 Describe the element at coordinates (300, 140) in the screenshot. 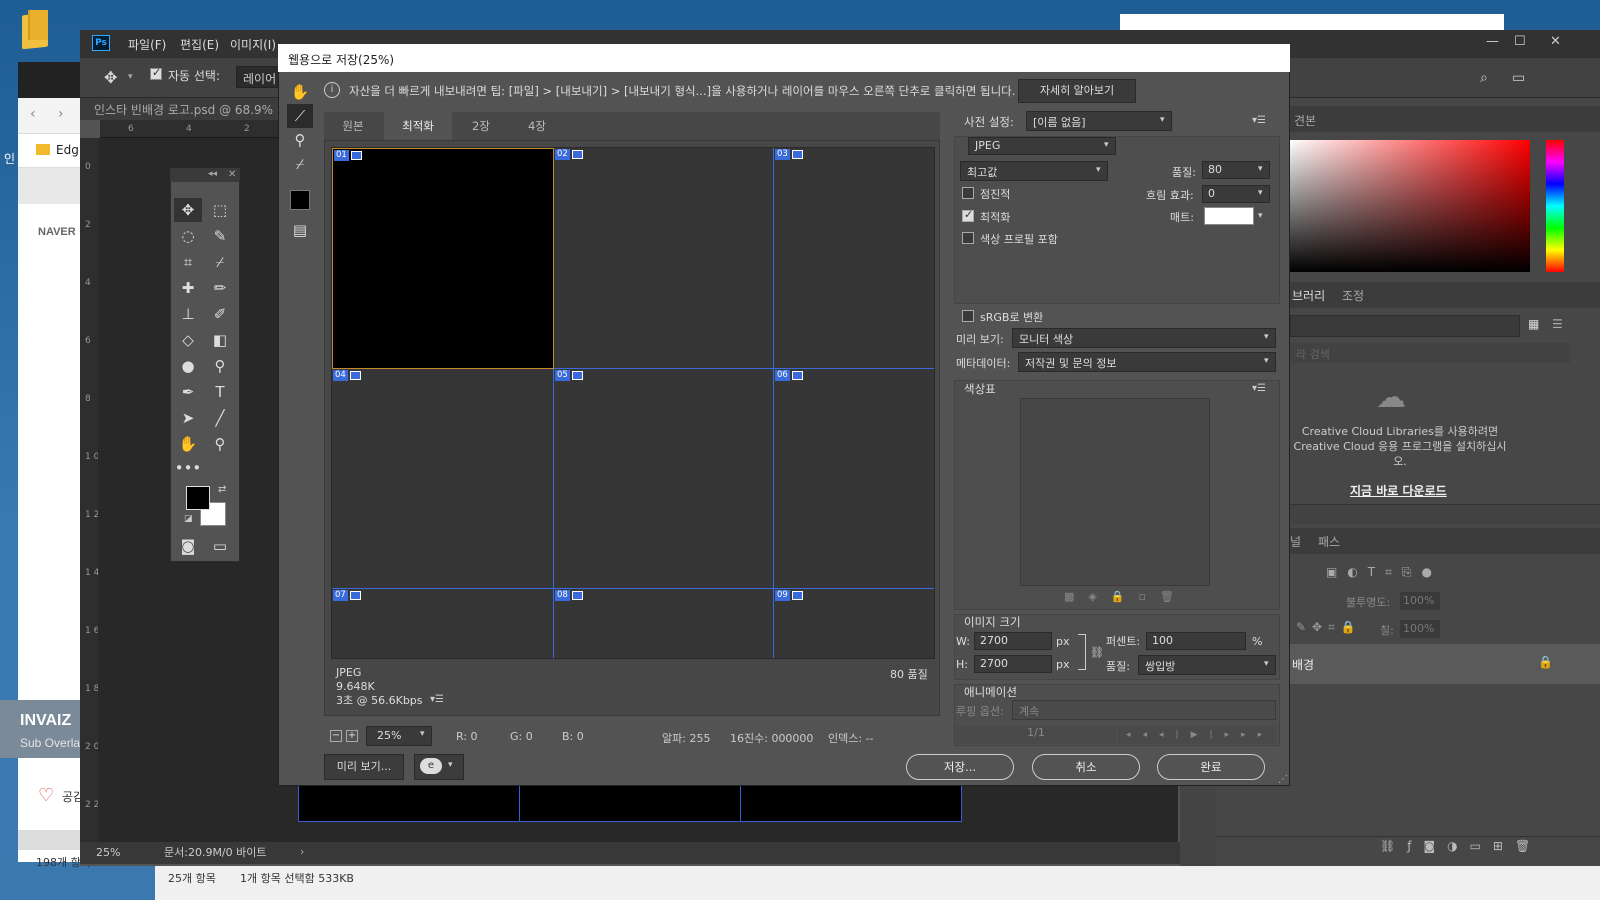

I see `zoom-tool-icon: ⚲` at that location.